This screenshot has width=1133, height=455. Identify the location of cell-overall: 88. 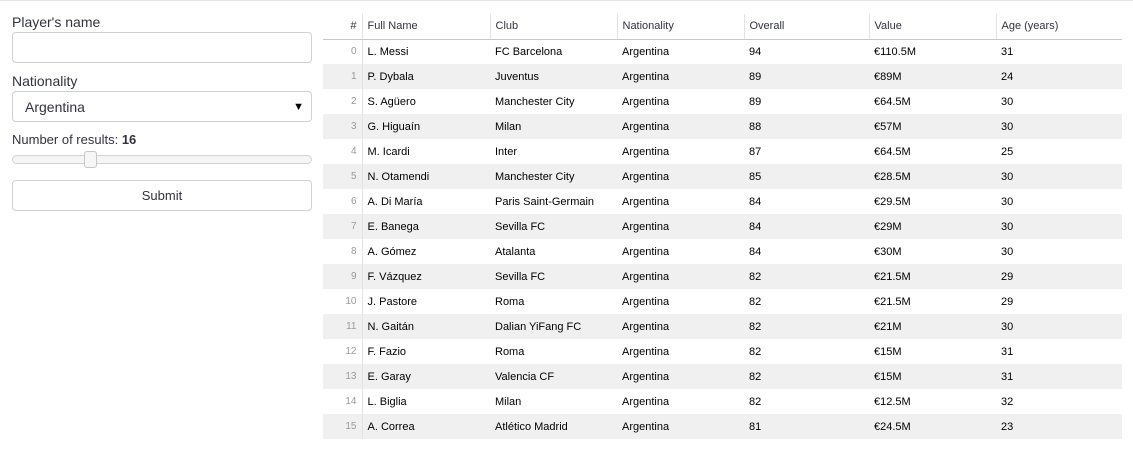
(806, 126).